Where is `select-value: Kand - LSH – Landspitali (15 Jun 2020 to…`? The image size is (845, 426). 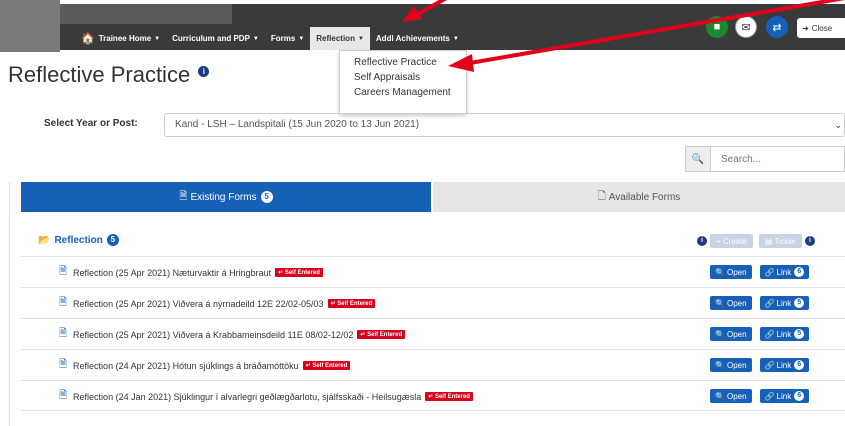
select-value: Kand - LSH – Landspitali (15 Jun 2020 to… is located at coordinates (297, 124).